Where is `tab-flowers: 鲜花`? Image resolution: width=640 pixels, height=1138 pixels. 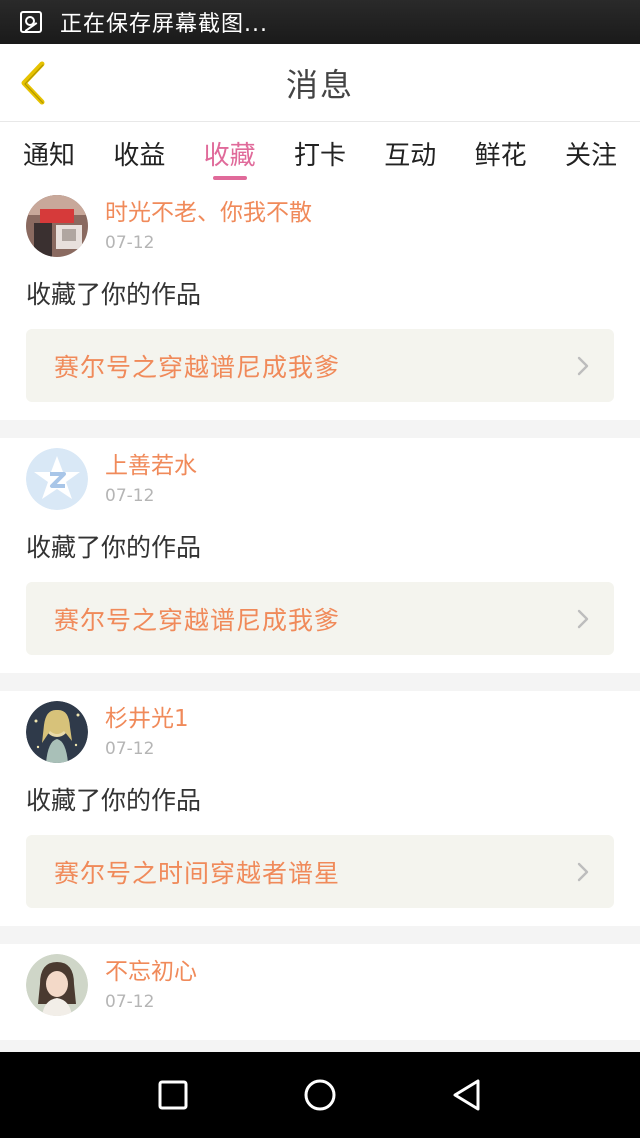 tab-flowers: 鲜花 is located at coordinates (501, 154).